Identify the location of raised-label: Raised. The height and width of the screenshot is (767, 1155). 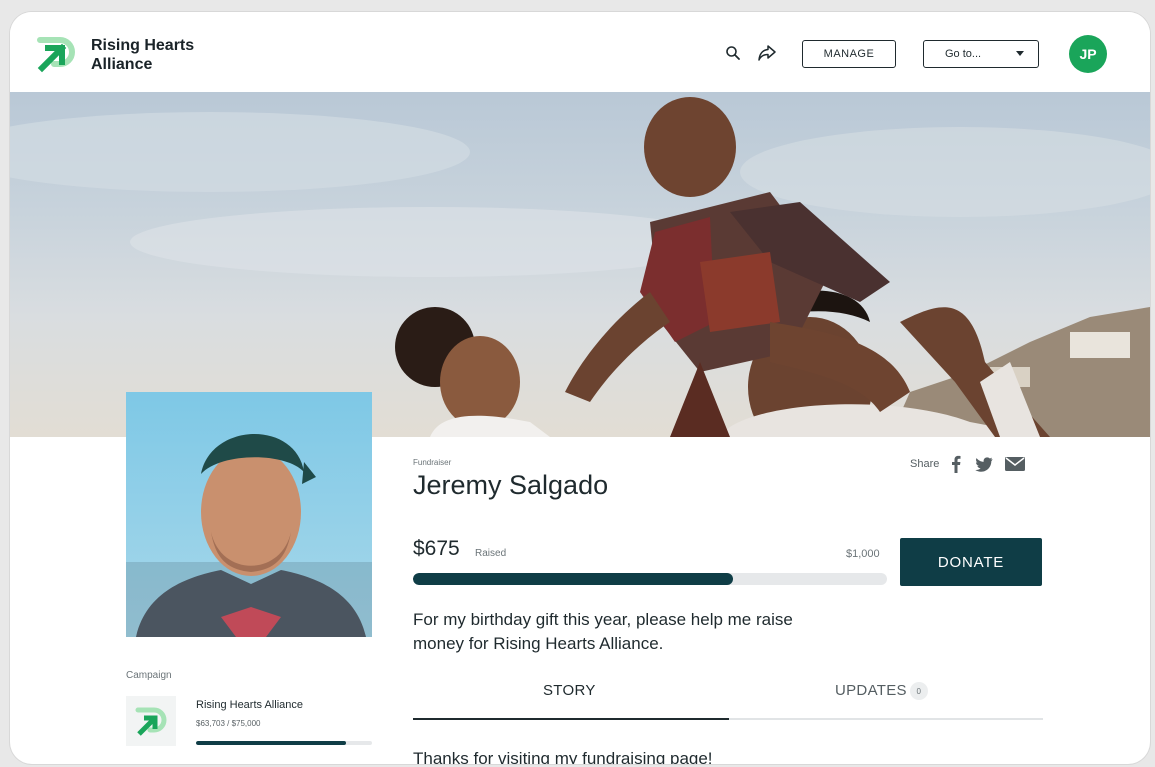
(491, 553).